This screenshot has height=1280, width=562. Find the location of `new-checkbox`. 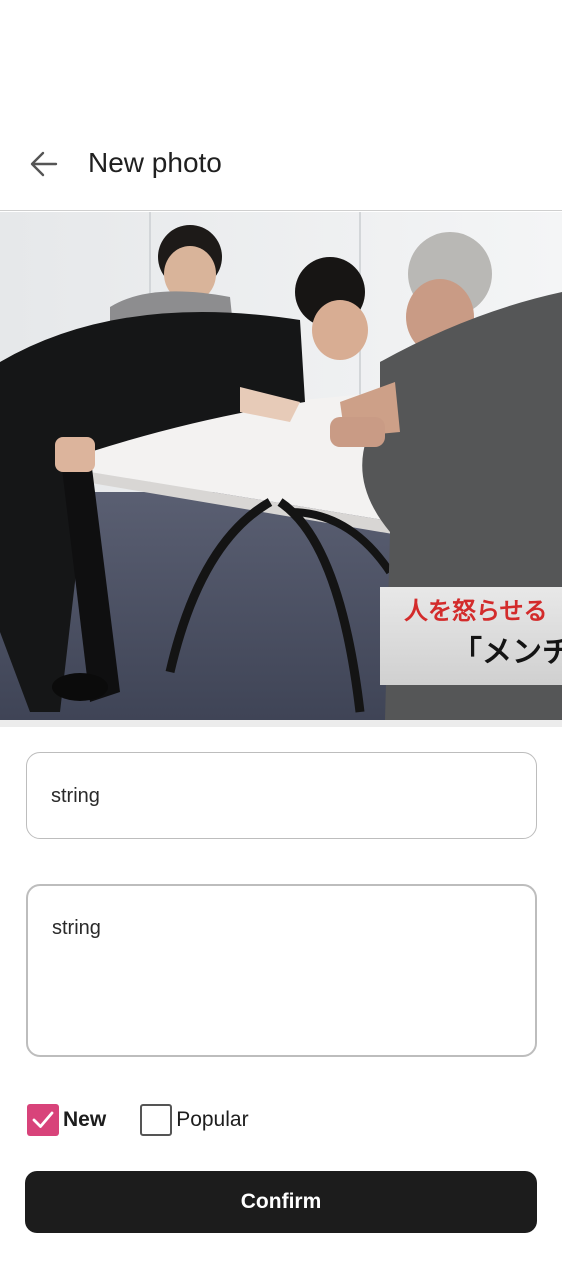

new-checkbox is located at coordinates (43, 1120).